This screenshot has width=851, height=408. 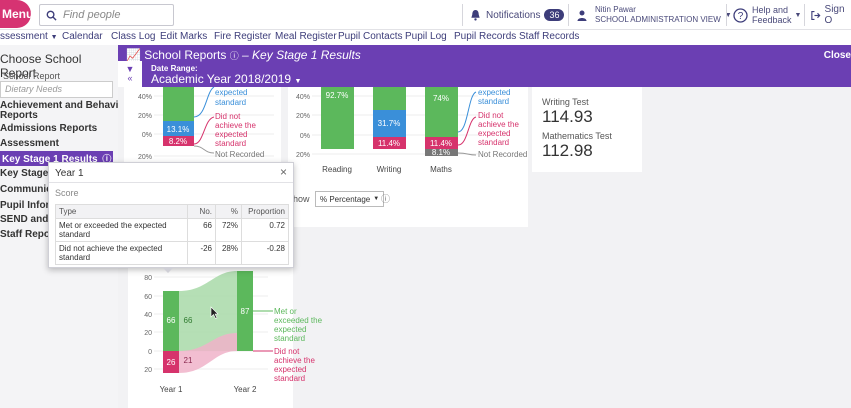 I want to click on help-icon: ?, so click(x=740, y=15).